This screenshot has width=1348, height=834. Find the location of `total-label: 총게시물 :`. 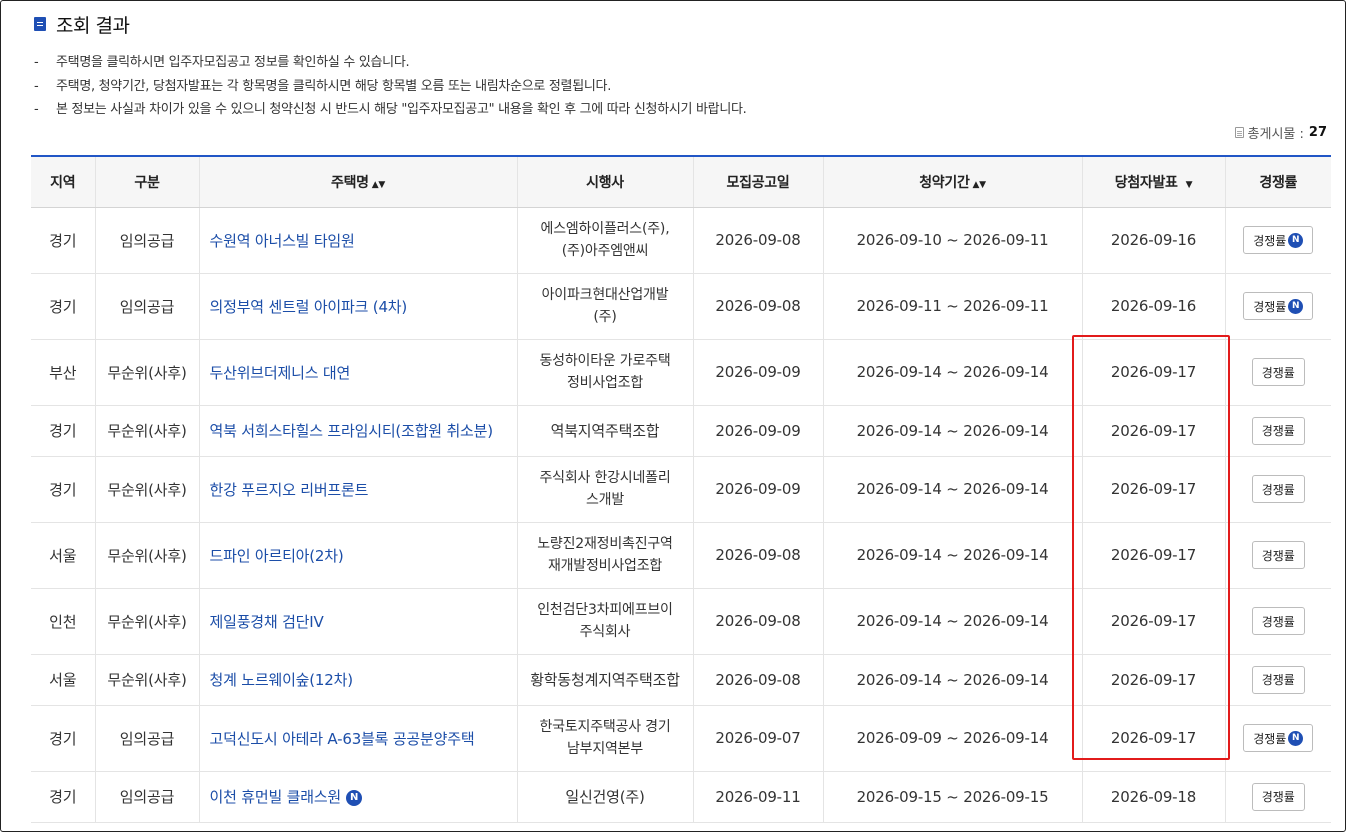

total-label: 총게시물 : is located at coordinates (1275, 134).